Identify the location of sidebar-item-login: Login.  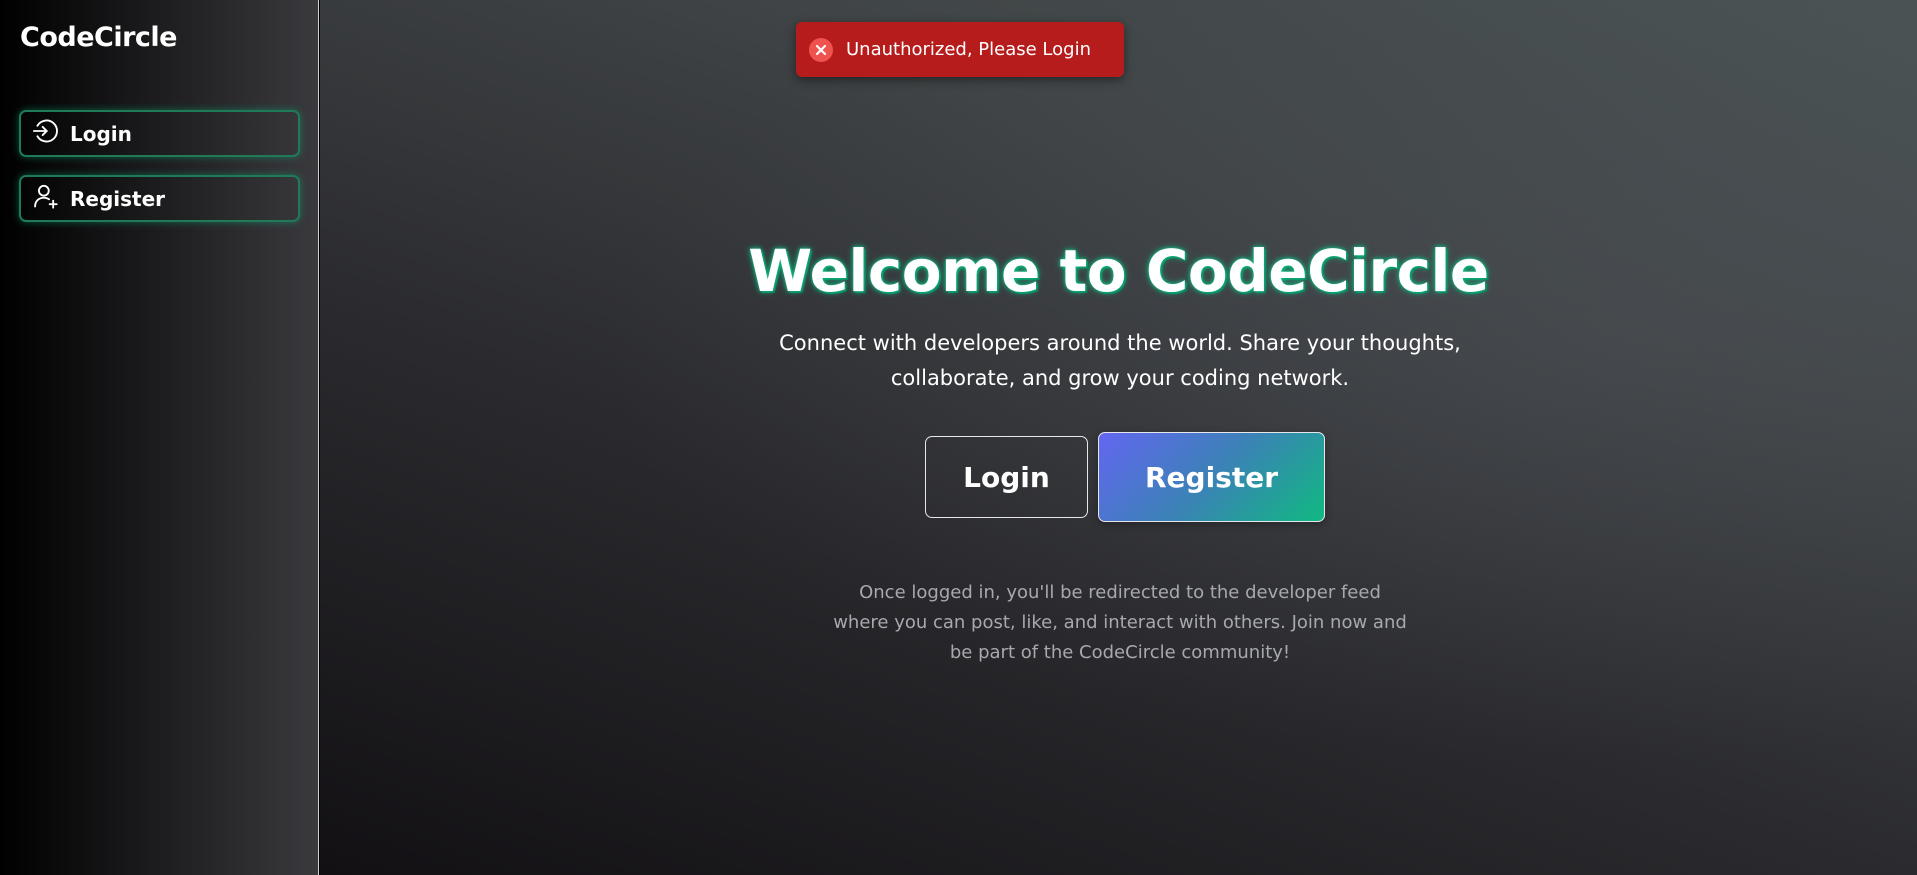
(159, 133).